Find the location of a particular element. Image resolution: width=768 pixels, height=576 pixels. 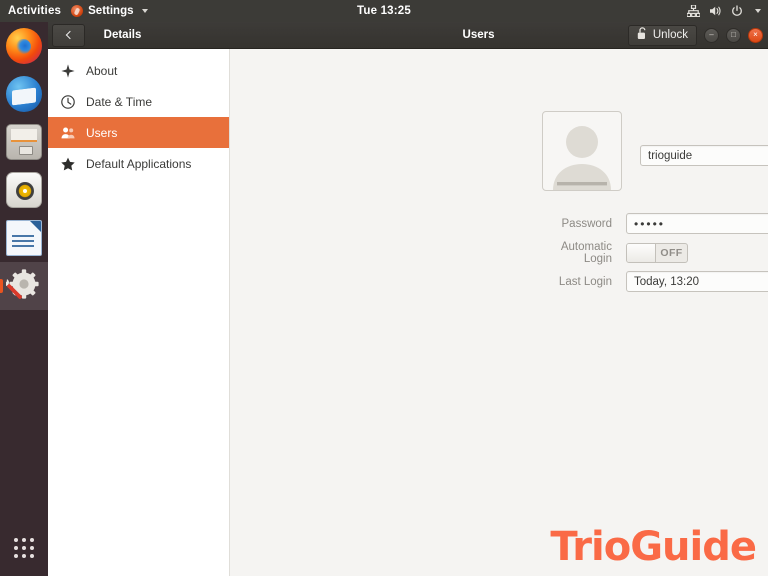

user-silhouette-icon is located at coordinates (582, 158).